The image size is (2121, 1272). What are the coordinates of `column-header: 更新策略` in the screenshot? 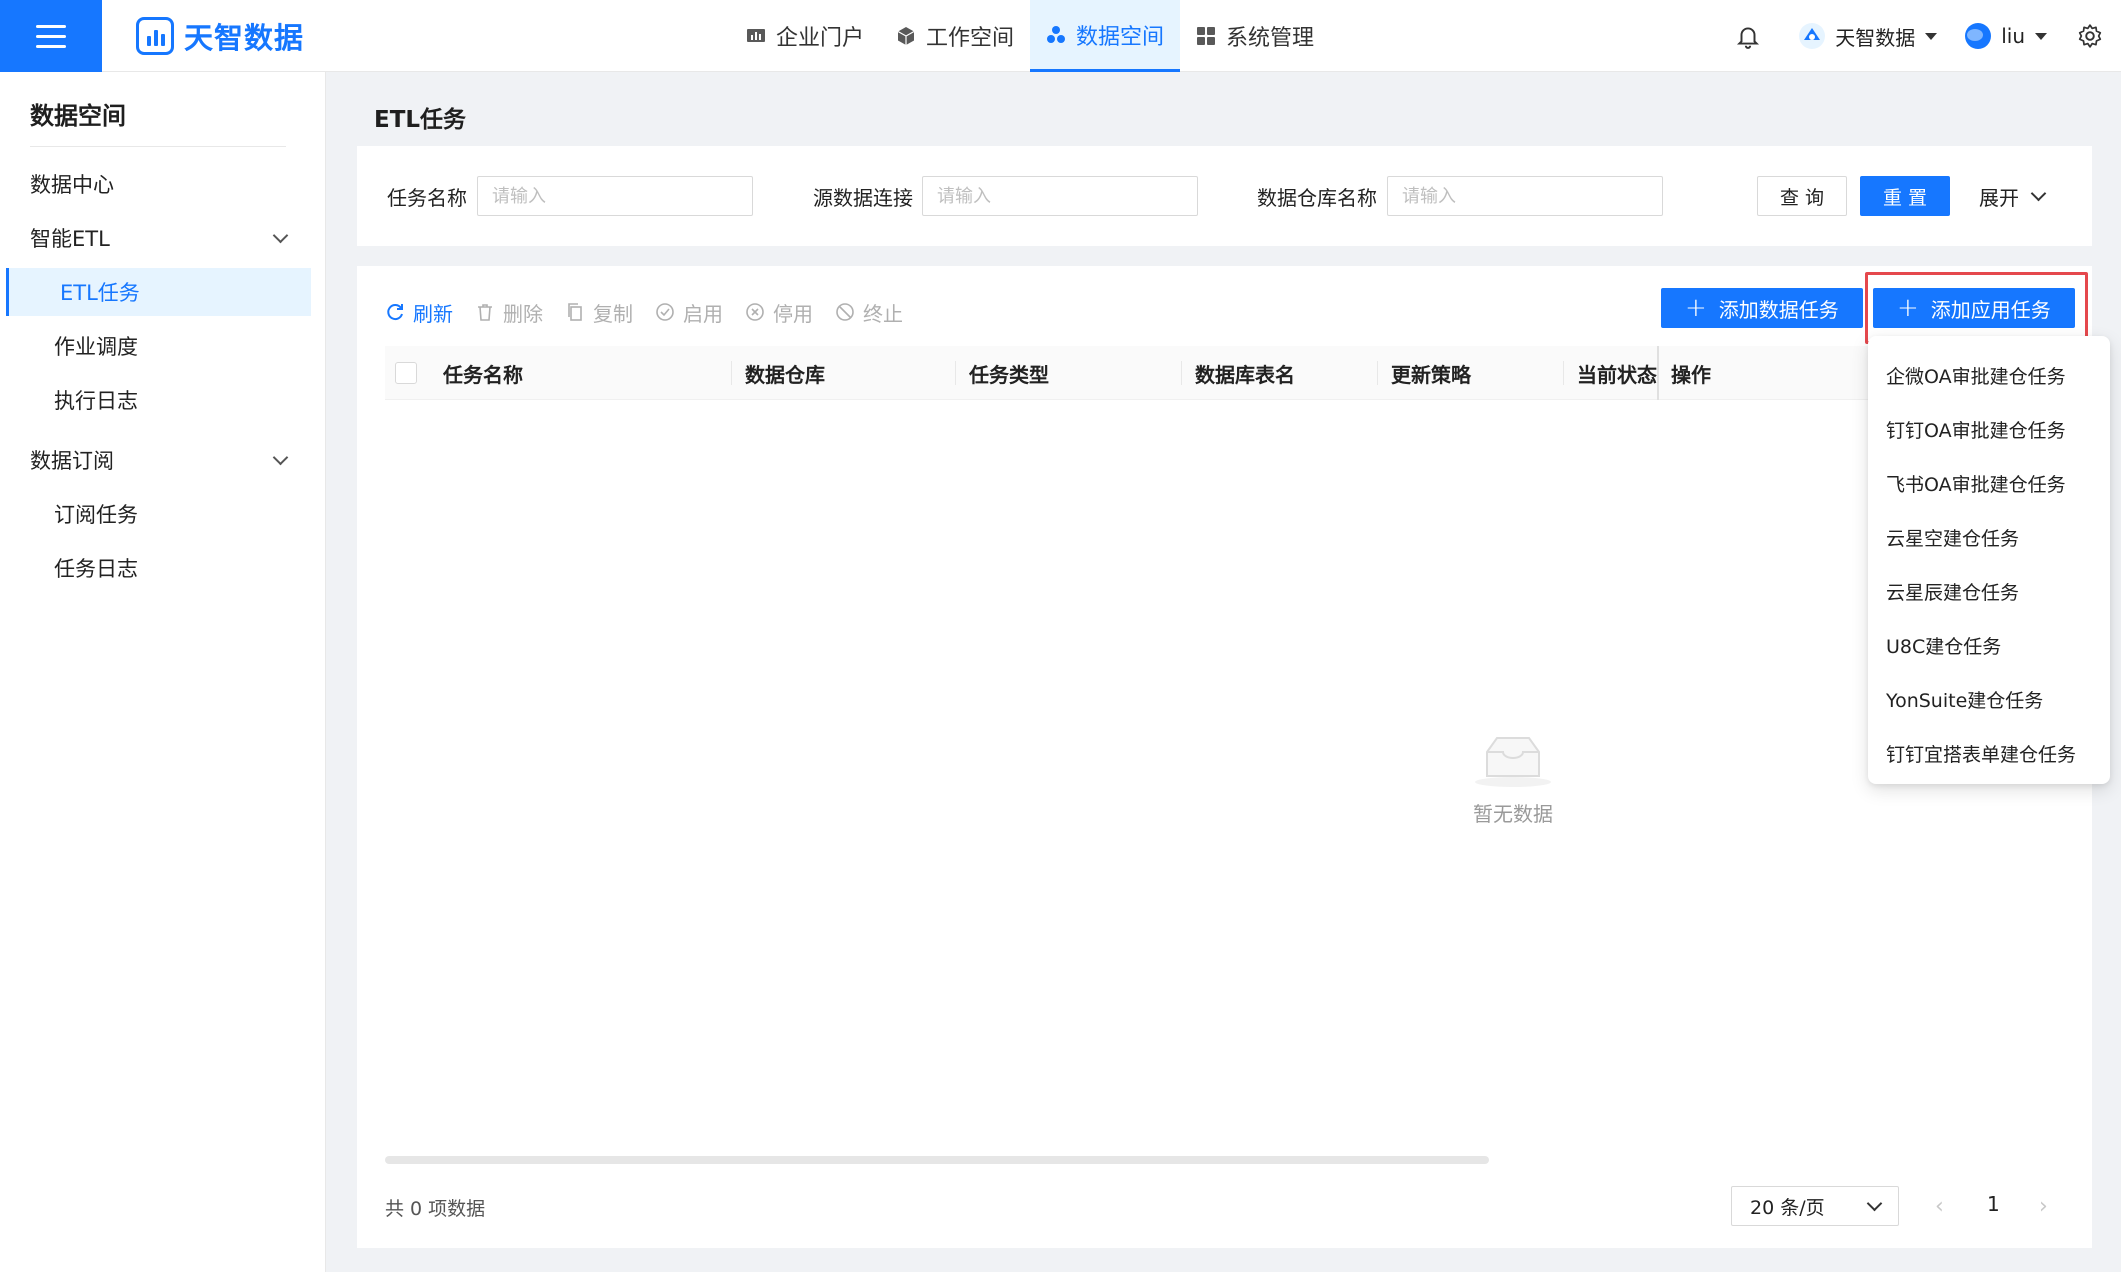 It's located at (1431, 373).